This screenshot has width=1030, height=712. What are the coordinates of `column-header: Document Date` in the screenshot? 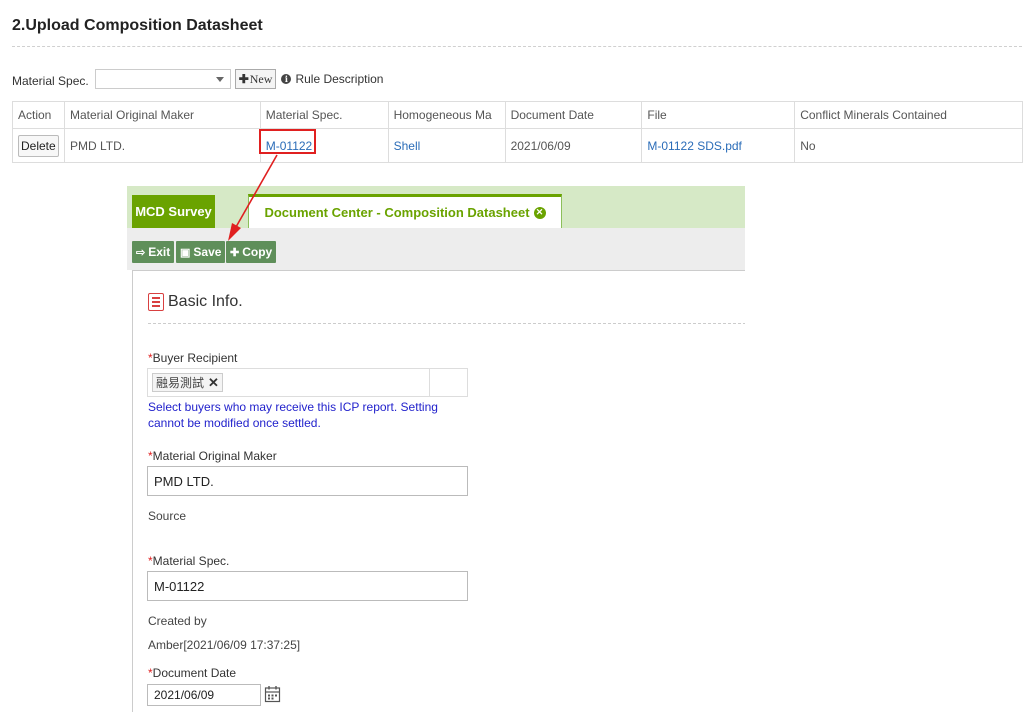 It's located at (573, 115).